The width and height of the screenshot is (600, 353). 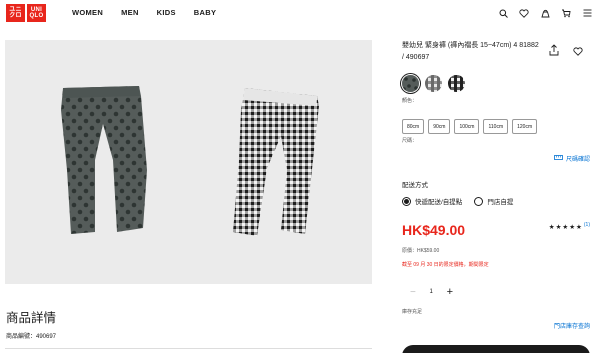 I want to click on color-swatch-dots, so click(x=410, y=83).